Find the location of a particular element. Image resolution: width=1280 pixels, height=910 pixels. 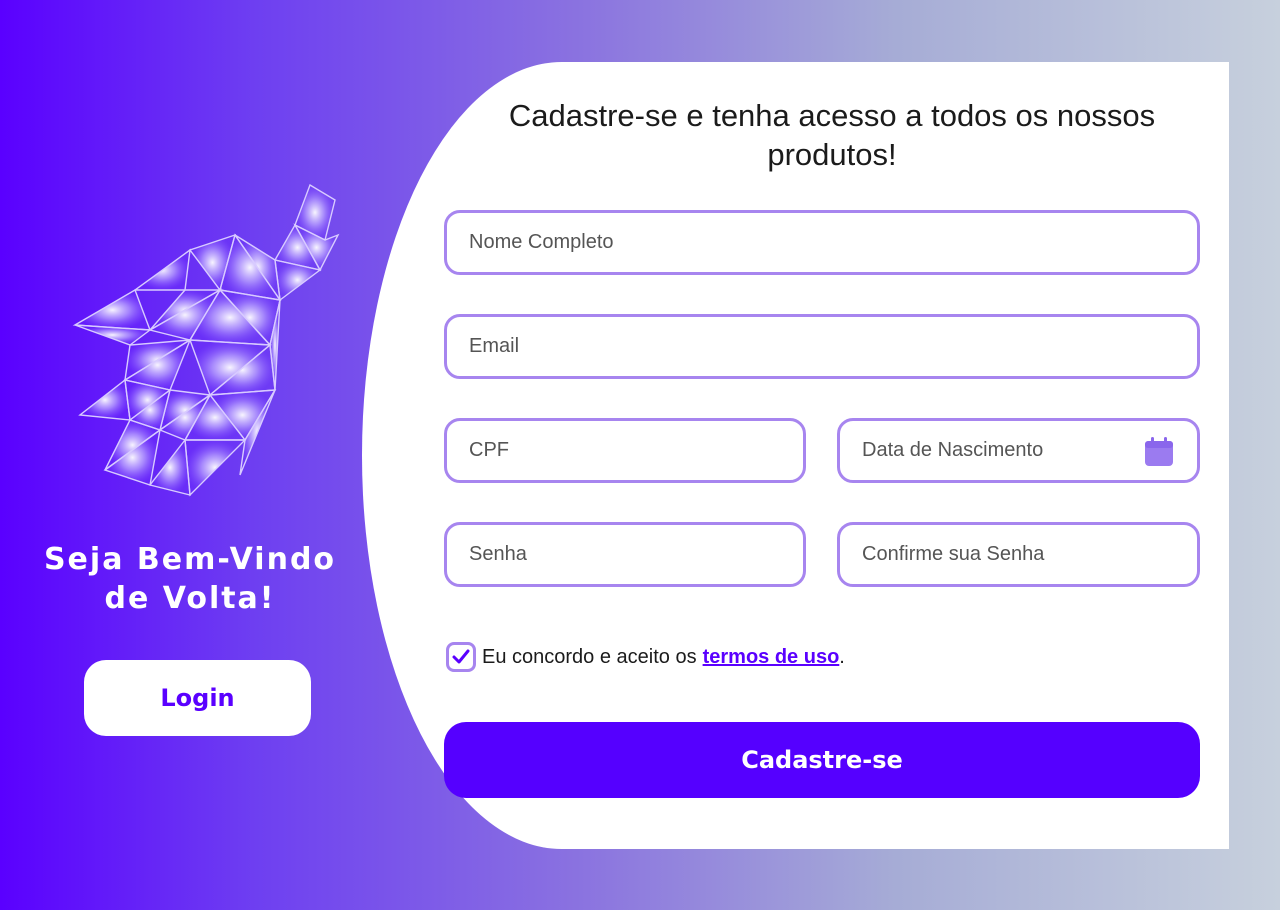

confirm-password-input is located at coordinates (1018, 554).